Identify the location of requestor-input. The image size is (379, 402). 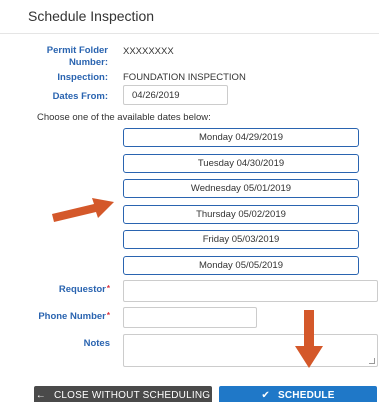
(250, 291).